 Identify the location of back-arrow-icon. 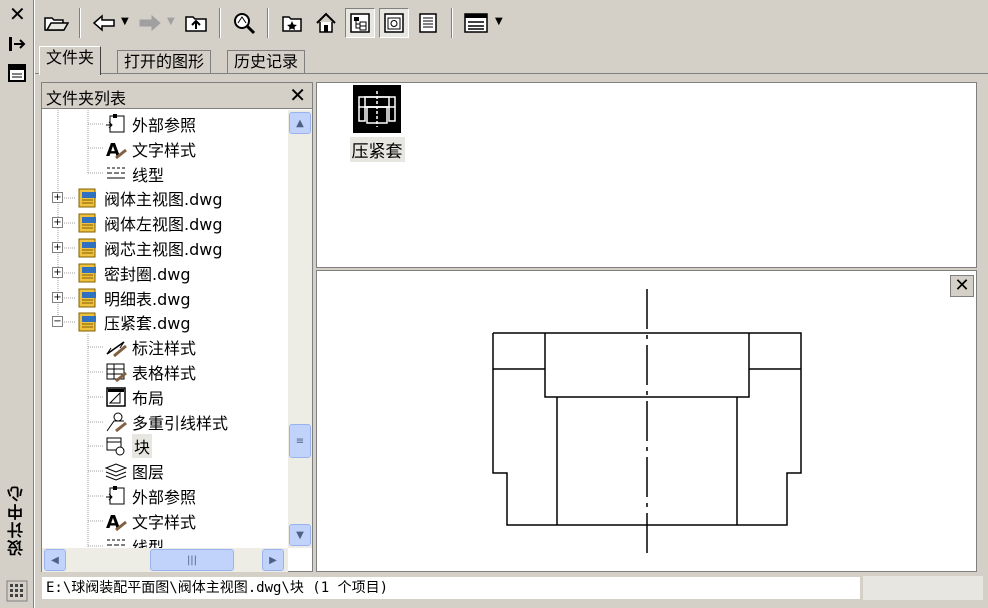
(103, 23).